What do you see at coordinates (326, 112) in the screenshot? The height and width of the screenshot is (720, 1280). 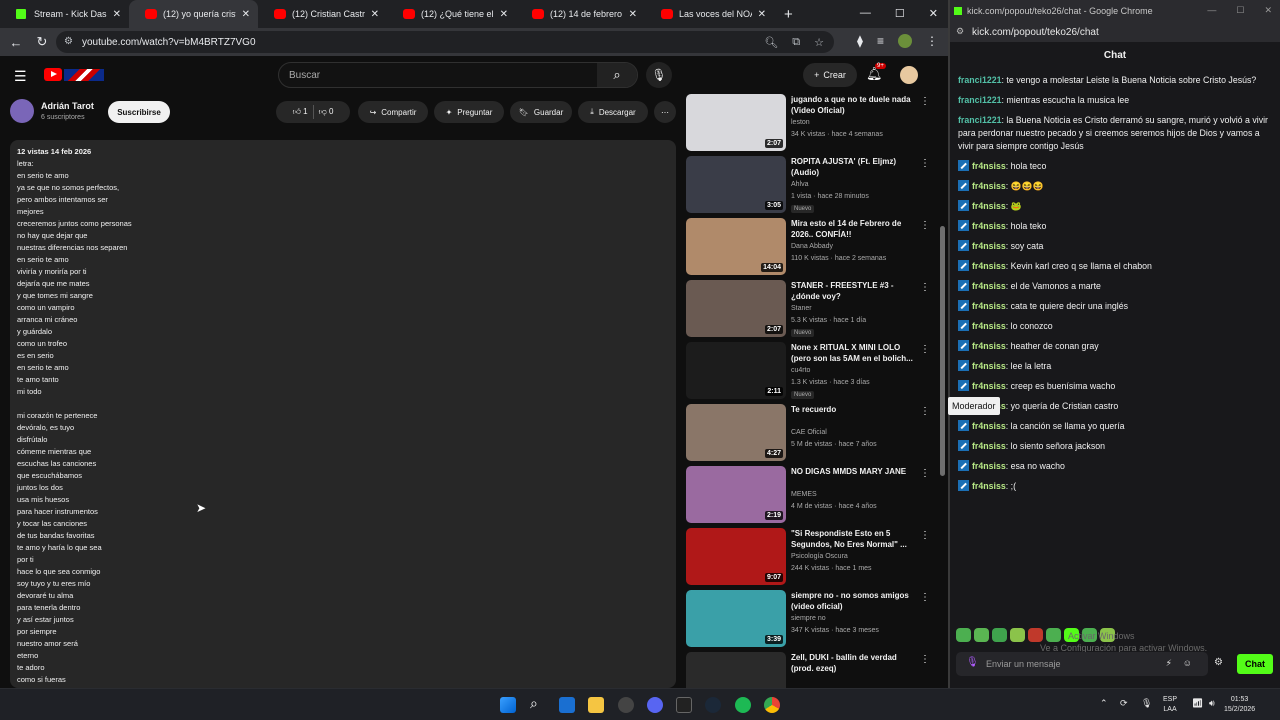 I see `dislike-button: 👎︎ 0` at bounding box center [326, 112].